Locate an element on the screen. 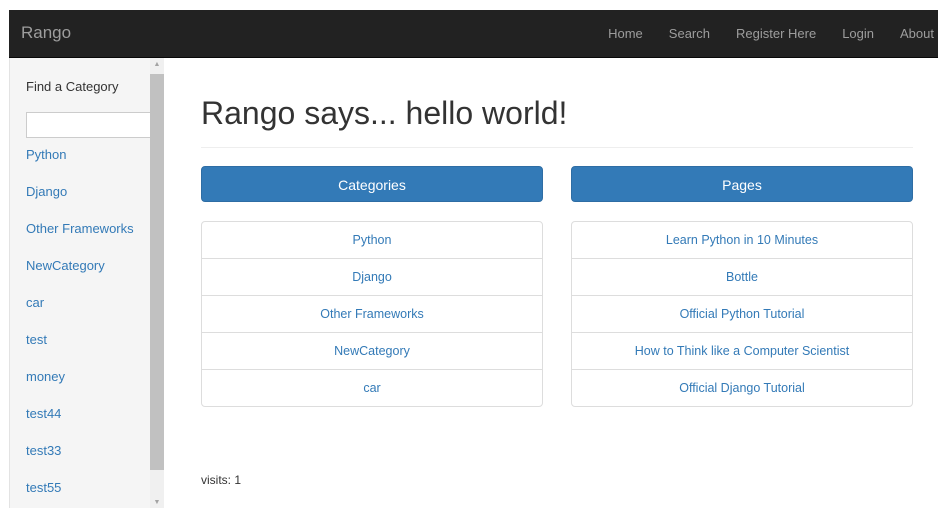  nav-register-link: Register Here is located at coordinates (776, 33).